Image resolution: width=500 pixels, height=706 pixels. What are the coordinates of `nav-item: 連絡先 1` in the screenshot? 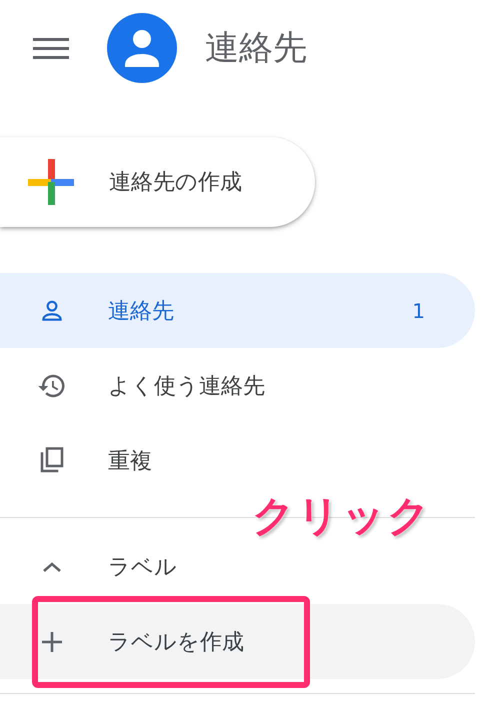 It's located at (237, 310).